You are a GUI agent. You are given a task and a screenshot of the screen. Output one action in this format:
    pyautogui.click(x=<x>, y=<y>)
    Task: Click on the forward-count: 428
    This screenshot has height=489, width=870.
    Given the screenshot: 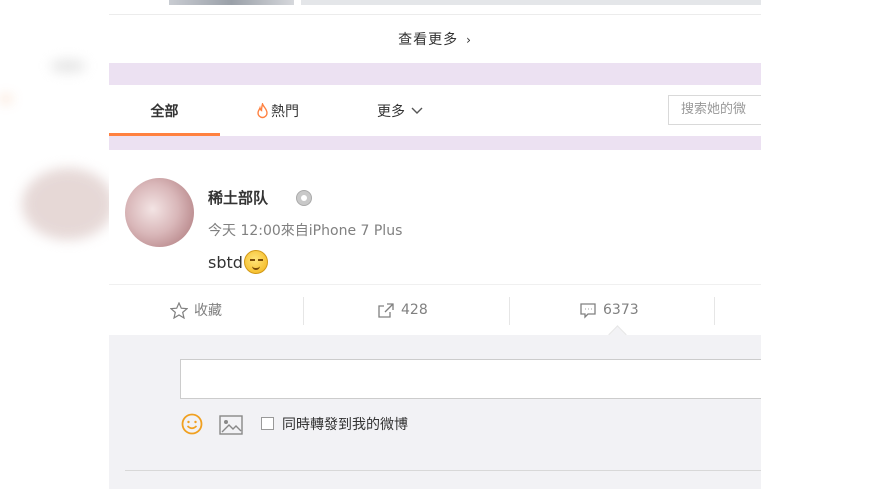 What is the action you would take?
    pyautogui.click(x=414, y=310)
    